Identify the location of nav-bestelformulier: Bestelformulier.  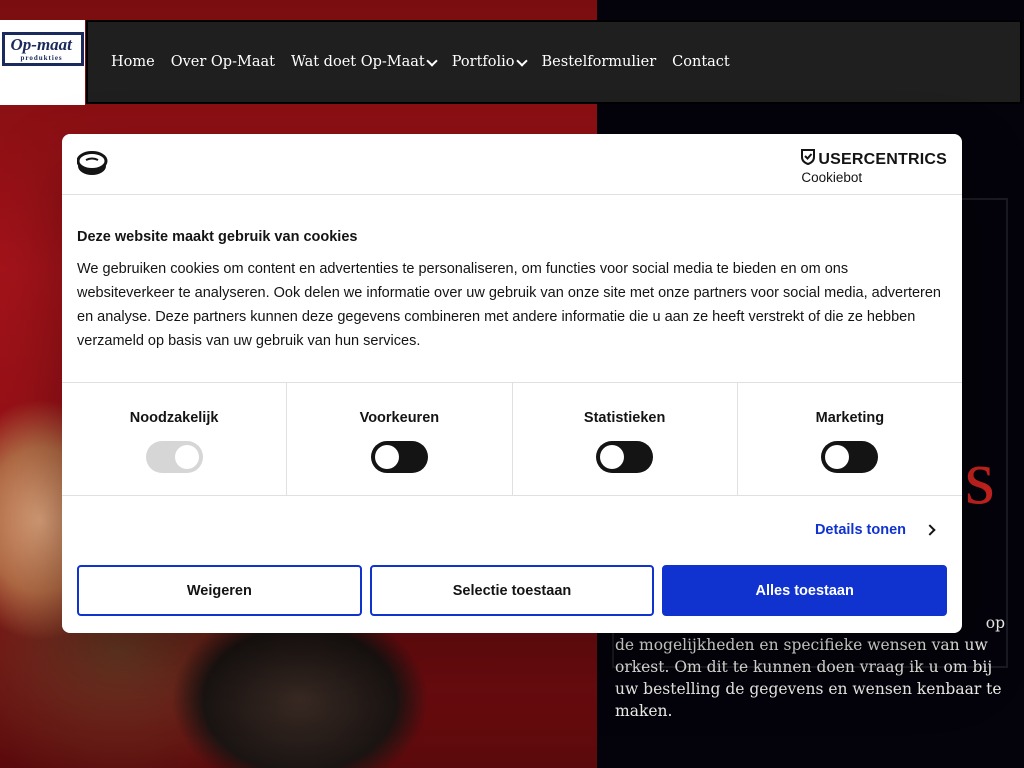
(599, 62).